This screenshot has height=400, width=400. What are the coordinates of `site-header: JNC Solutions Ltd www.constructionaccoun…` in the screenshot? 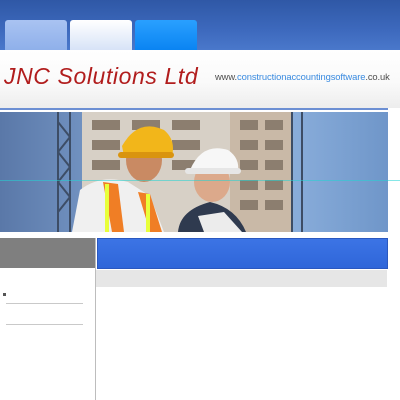 It's located at (200, 79).